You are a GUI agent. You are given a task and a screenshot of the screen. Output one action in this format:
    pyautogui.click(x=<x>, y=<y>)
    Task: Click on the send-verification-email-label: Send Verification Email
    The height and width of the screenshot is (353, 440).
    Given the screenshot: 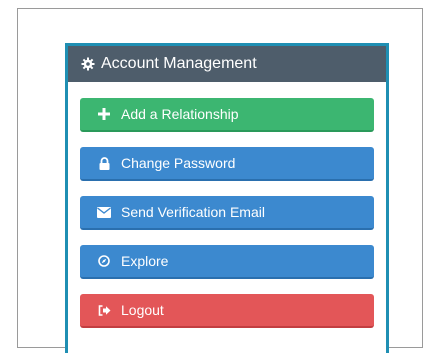 What is the action you would take?
    pyautogui.click(x=193, y=212)
    